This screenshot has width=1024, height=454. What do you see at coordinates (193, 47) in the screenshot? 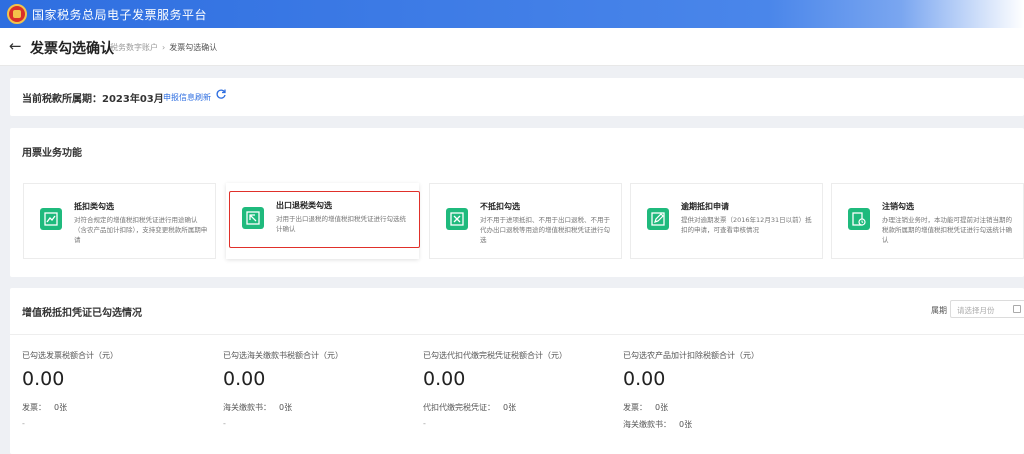
I see `breadcrumb-item-current: 发票勾选确认` at bounding box center [193, 47].